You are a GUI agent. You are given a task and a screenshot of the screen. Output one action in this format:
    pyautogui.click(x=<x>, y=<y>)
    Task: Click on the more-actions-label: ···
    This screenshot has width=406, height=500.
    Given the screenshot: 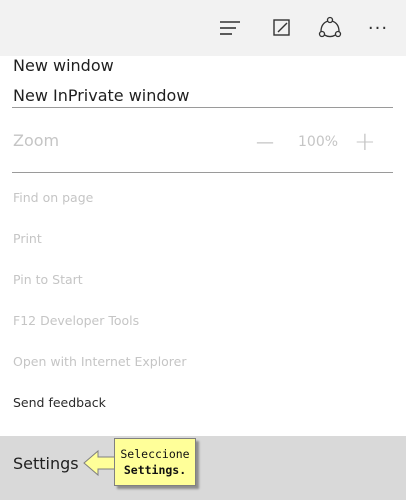 What is the action you would take?
    pyautogui.click(x=378, y=28)
    